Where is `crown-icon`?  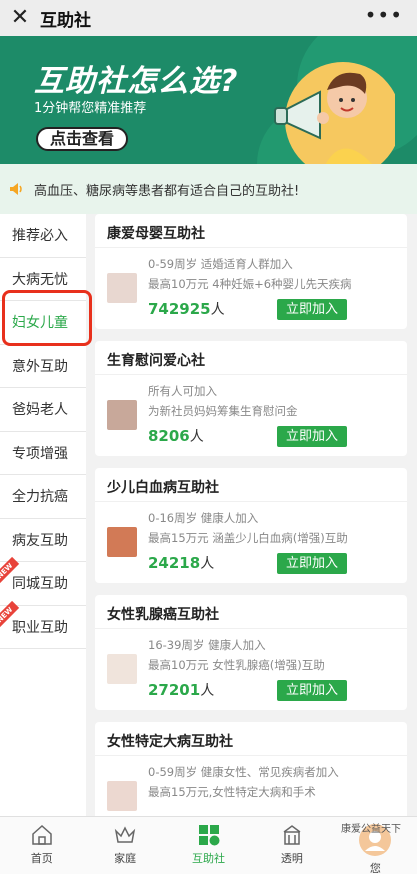 crown-icon is located at coordinates (125, 834).